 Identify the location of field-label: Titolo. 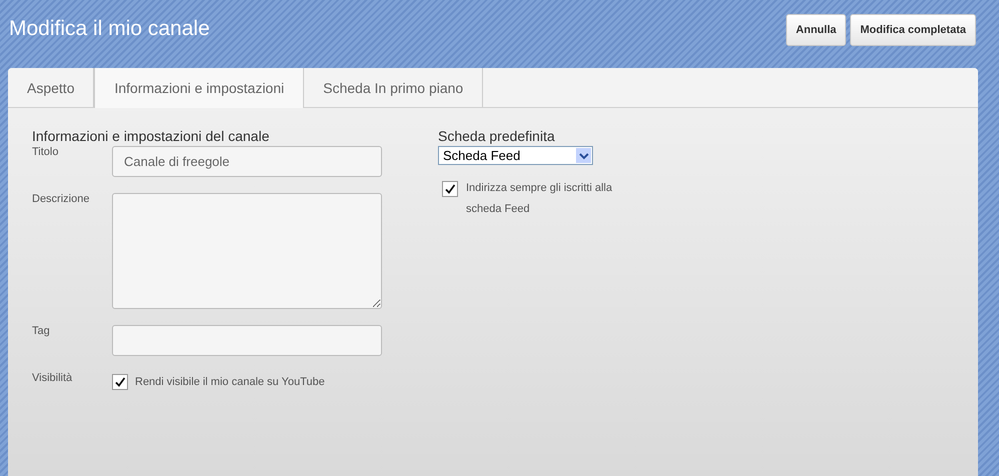
(46, 153).